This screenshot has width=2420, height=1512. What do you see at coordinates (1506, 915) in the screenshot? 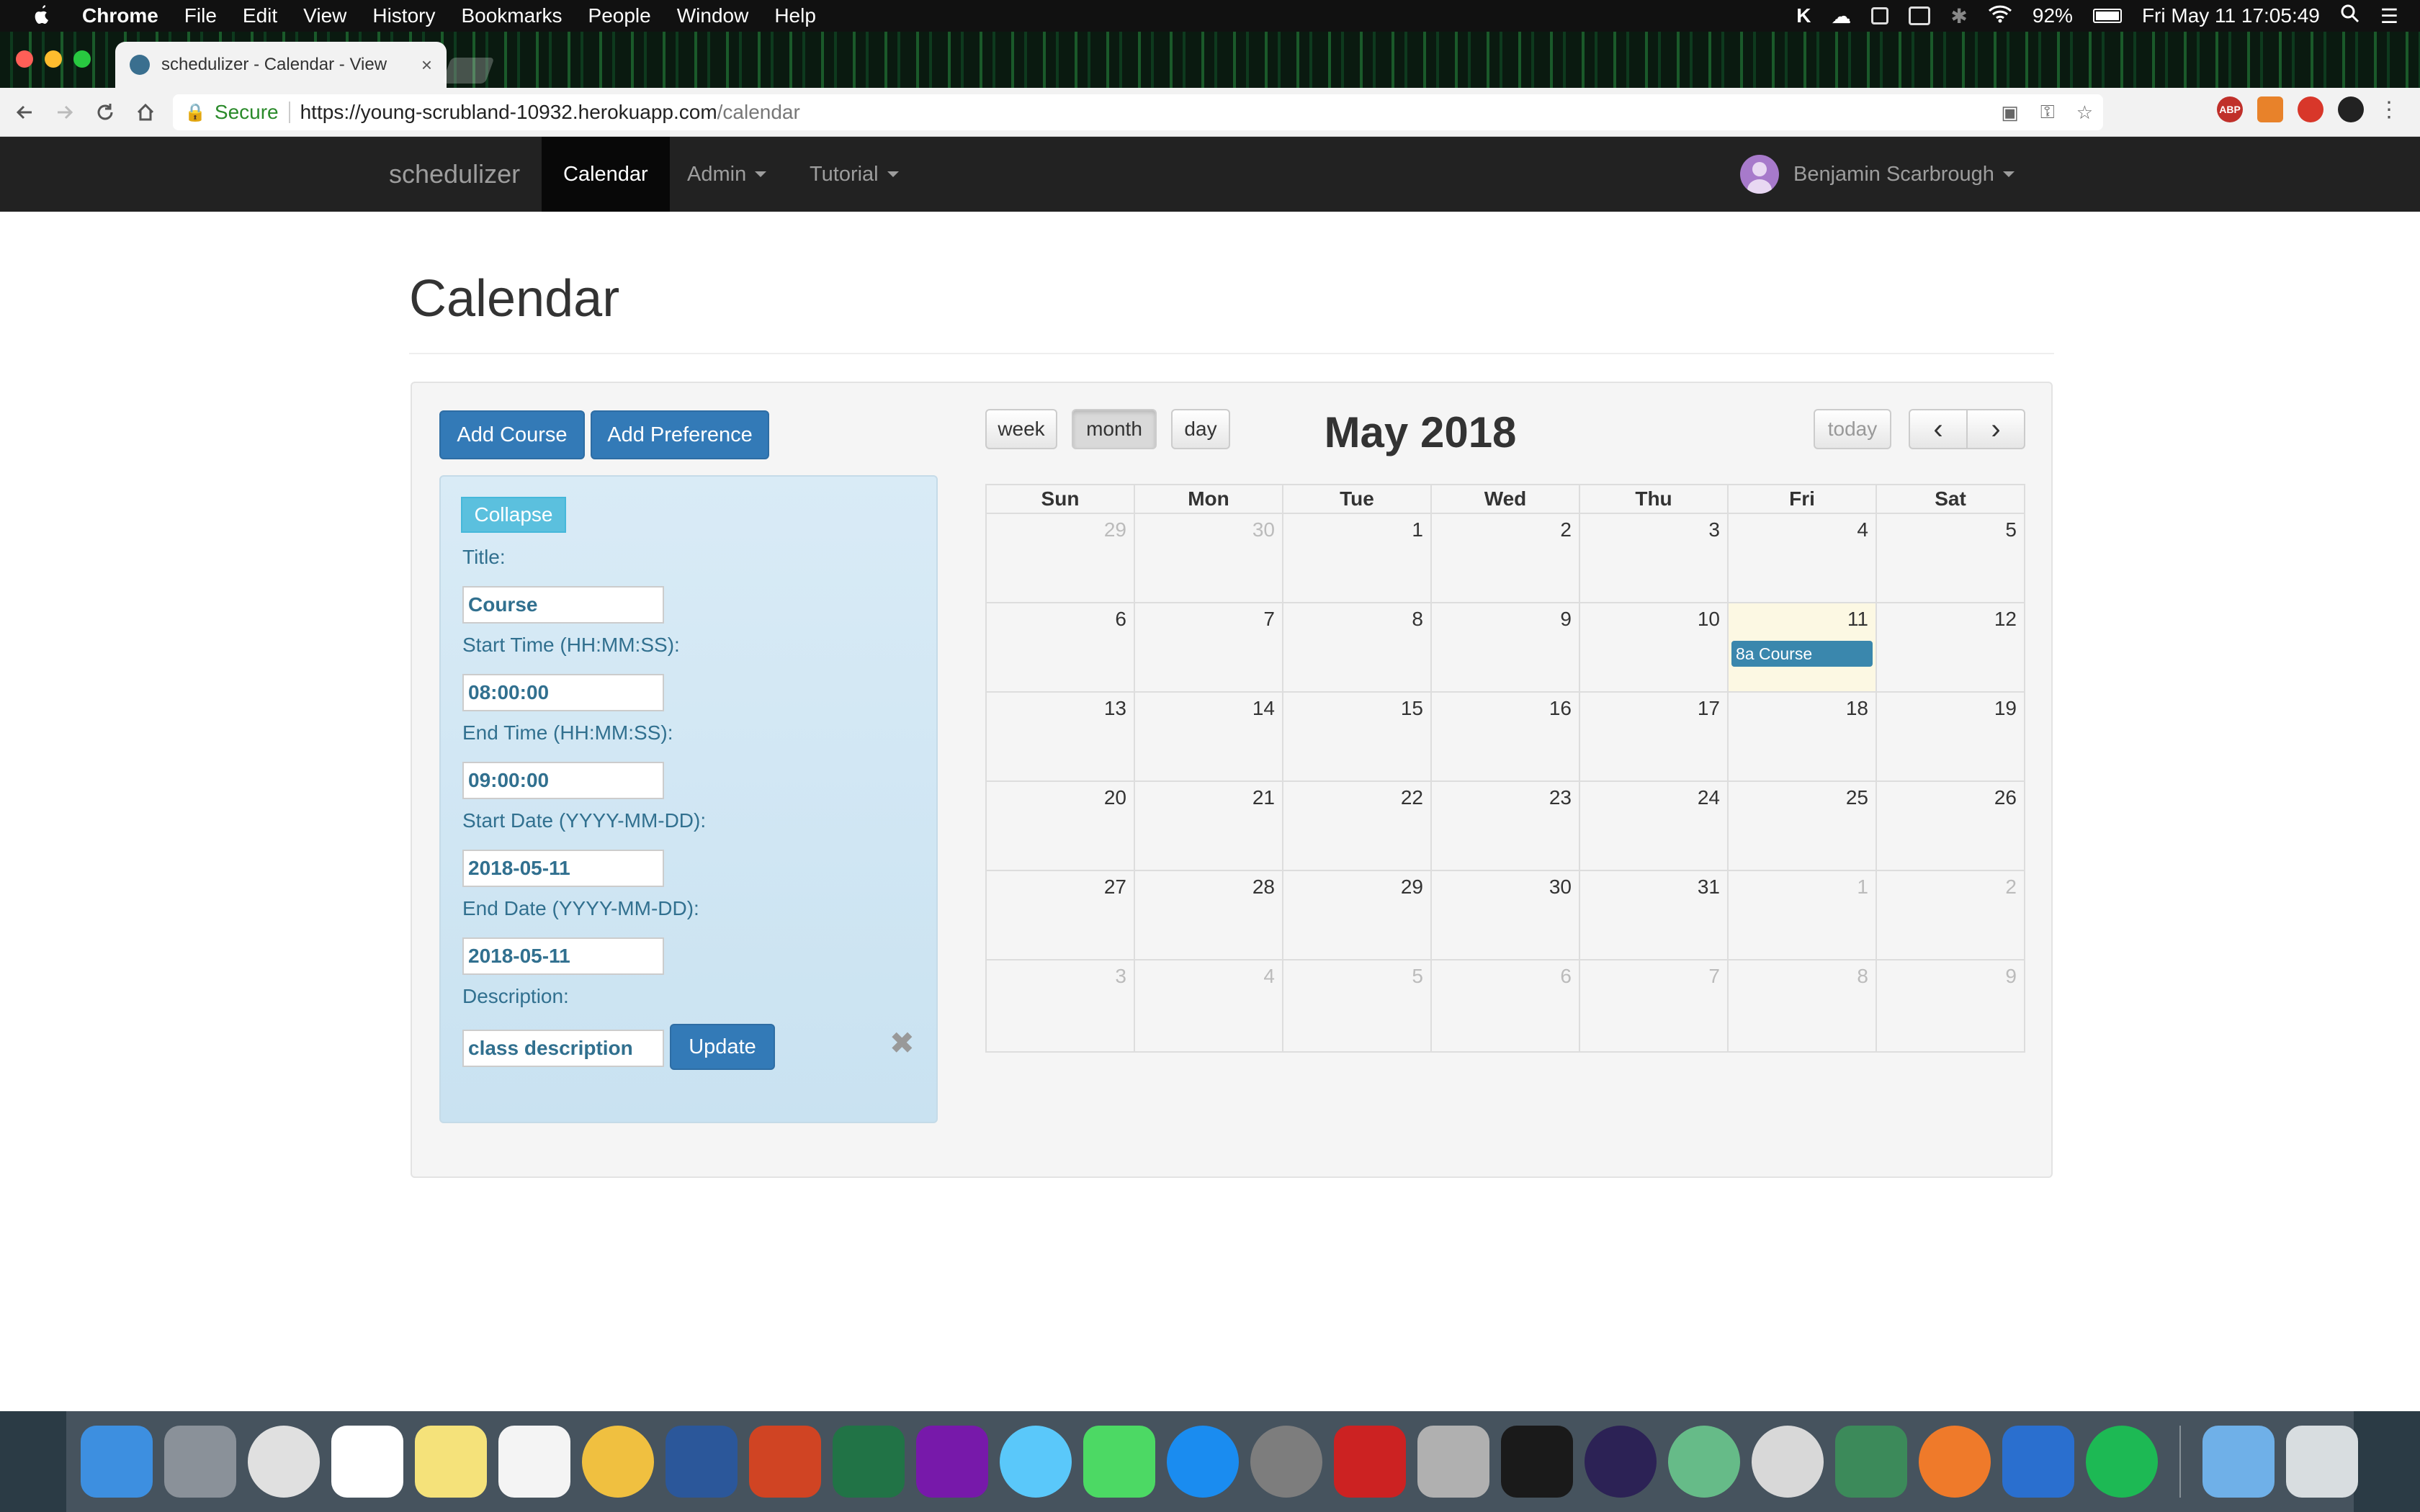
I see `calendar-day: 30` at bounding box center [1506, 915].